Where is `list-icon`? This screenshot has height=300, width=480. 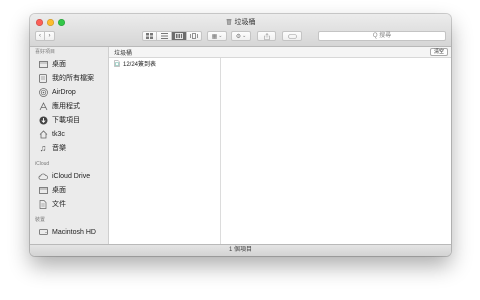 list-icon is located at coordinates (164, 36).